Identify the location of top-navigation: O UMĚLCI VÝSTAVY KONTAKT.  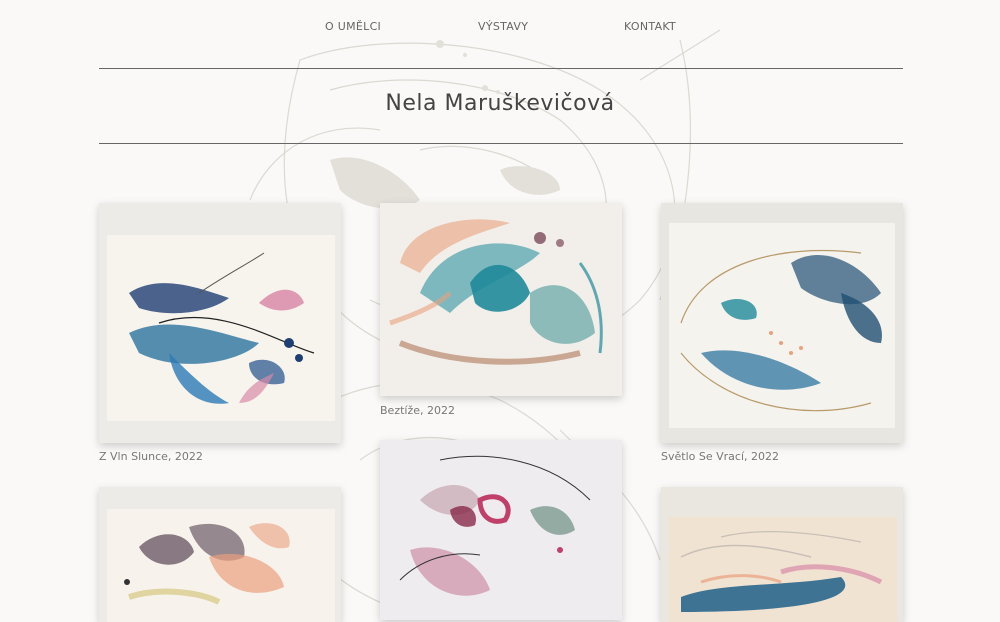
(500, 28).